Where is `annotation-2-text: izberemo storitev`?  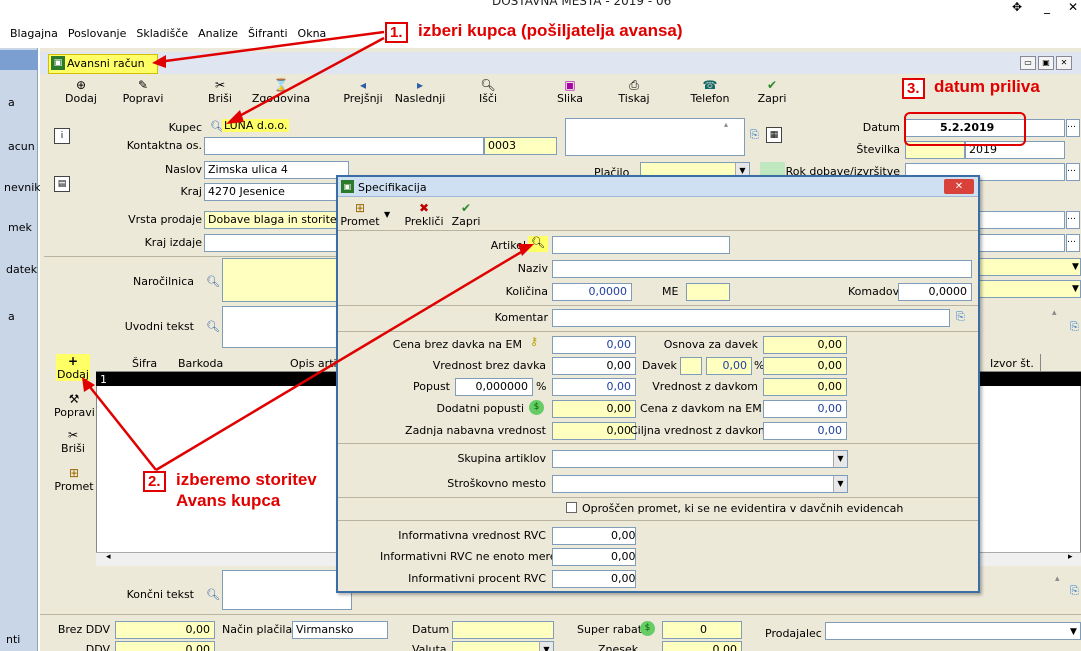
annotation-2-text: izberemo storitev is located at coordinates (246, 479).